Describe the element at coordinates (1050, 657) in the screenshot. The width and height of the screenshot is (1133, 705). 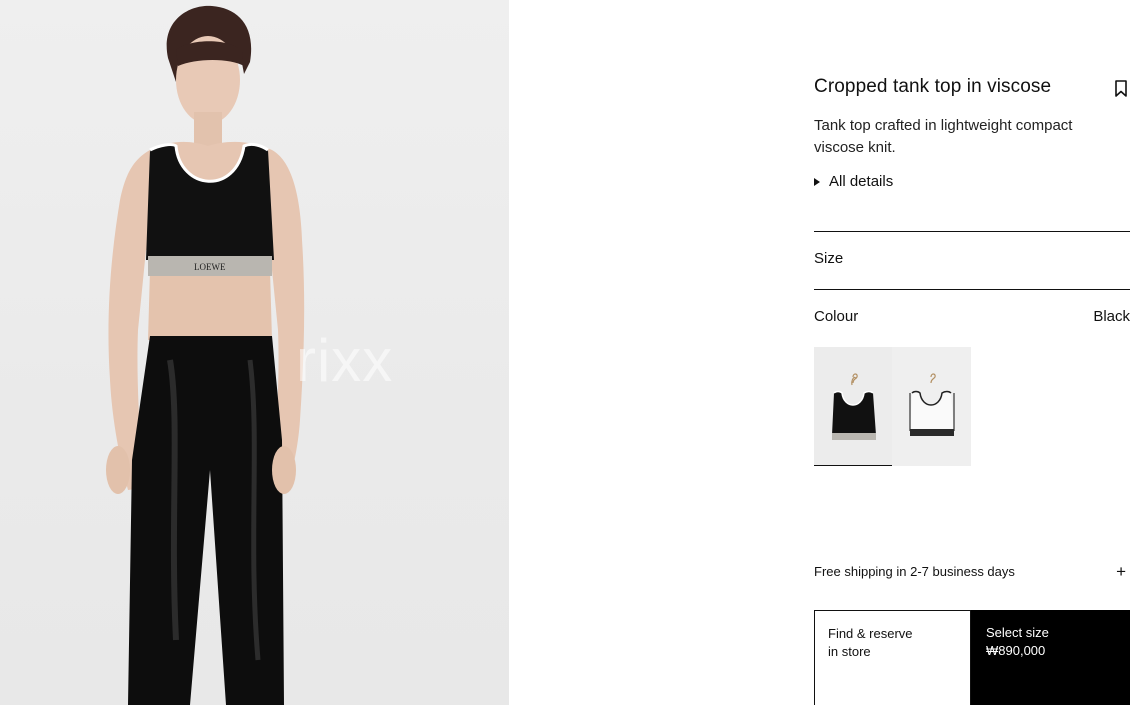
I see `select-size-button: Select size ₩890,000` at that location.